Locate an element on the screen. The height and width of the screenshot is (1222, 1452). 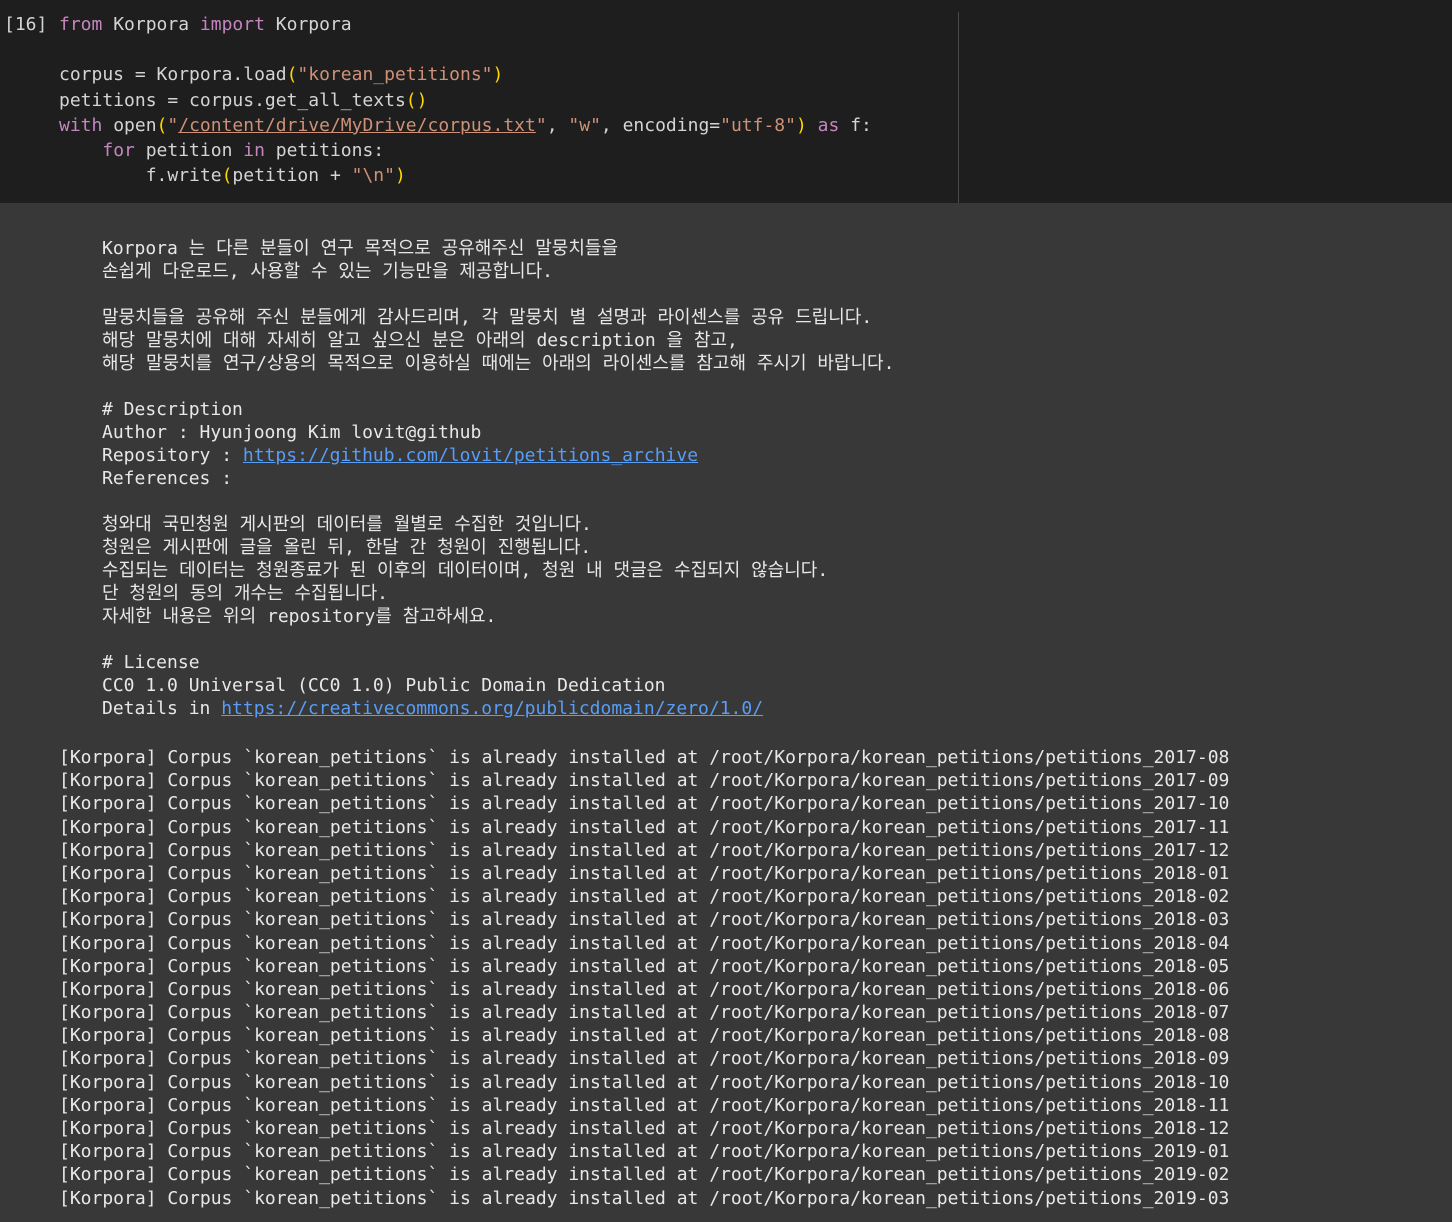
info-line: 자세한 내용은 위의 repository를 참고하세요. is located at coordinates (299, 616).